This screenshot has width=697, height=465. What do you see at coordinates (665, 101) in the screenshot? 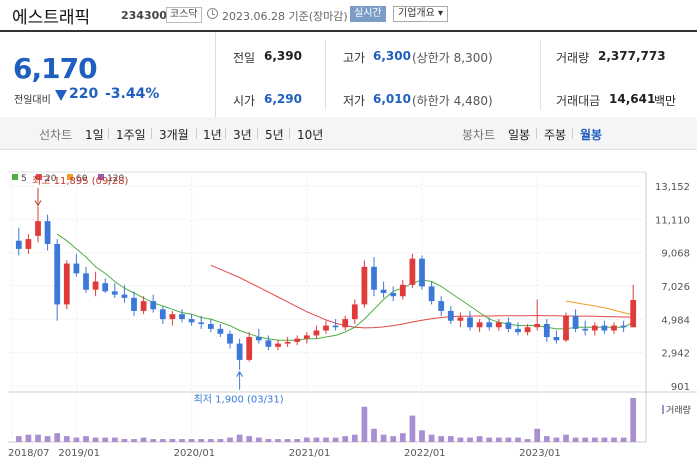
I see `amount-unit: 백만` at bounding box center [665, 101].